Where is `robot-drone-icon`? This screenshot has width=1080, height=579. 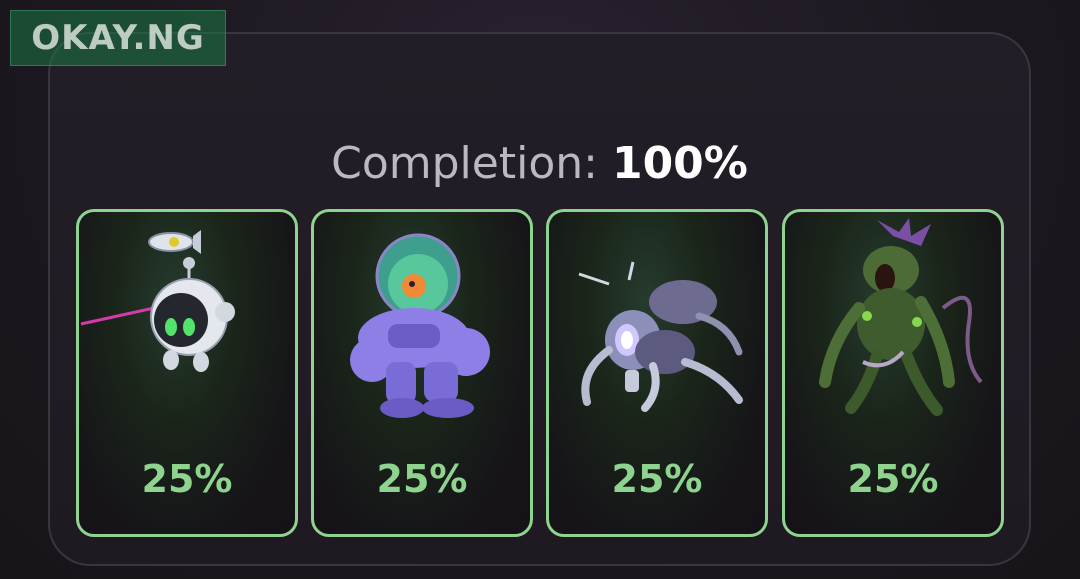
robot-drone-icon is located at coordinates (157, 301).